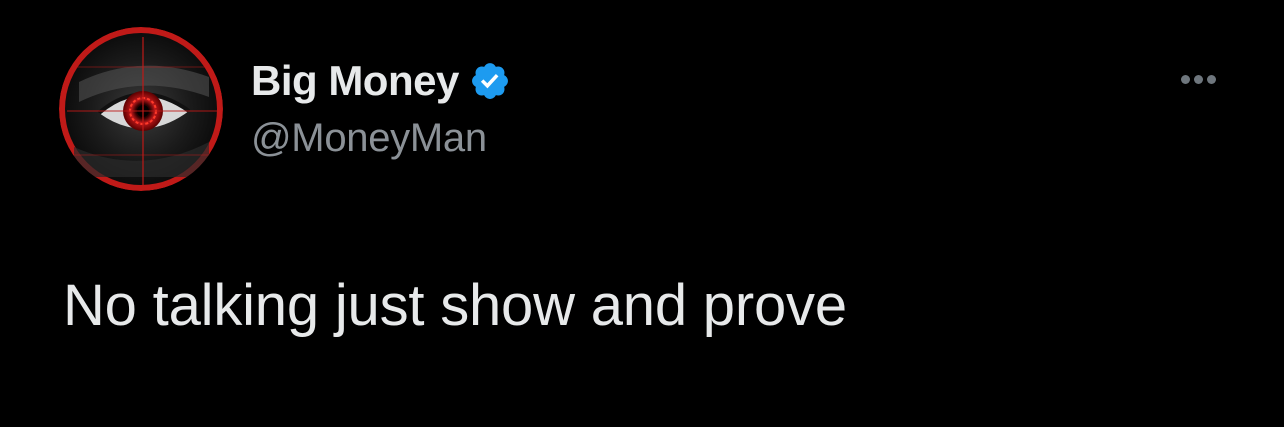  I want to click on more-options-button, so click(1198, 79).